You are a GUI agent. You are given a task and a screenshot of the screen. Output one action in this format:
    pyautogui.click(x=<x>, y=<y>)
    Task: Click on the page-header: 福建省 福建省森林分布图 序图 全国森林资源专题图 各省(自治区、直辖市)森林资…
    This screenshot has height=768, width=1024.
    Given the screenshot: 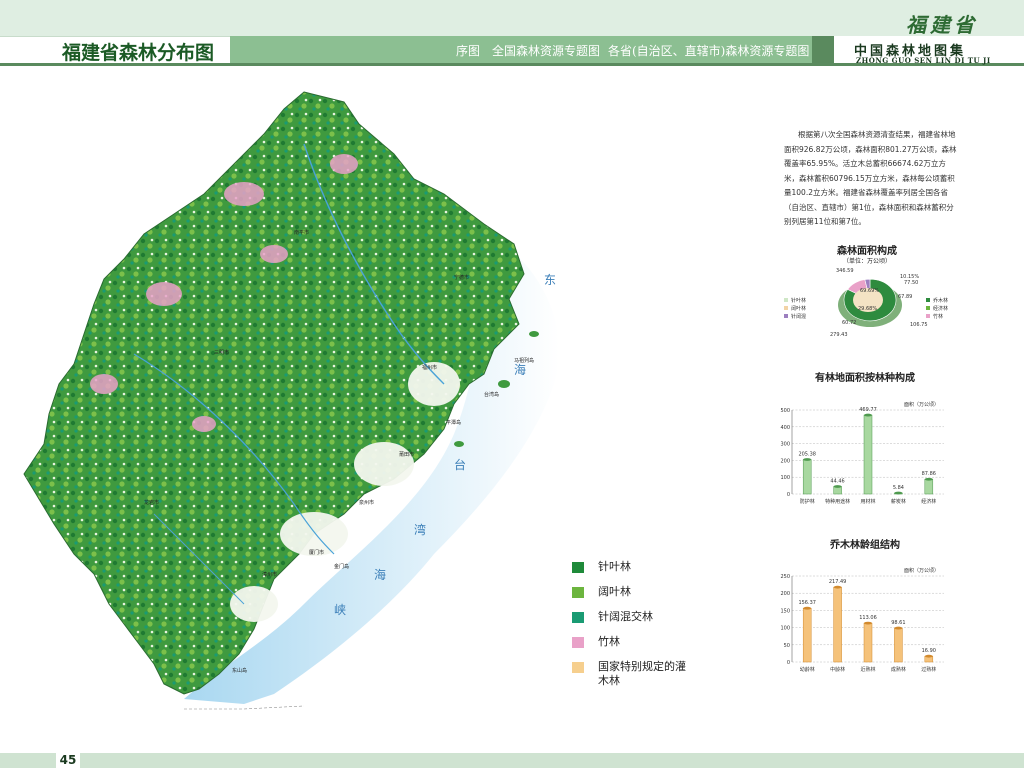 What is the action you would take?
    pyautogui.click(x=512, y=36)
    